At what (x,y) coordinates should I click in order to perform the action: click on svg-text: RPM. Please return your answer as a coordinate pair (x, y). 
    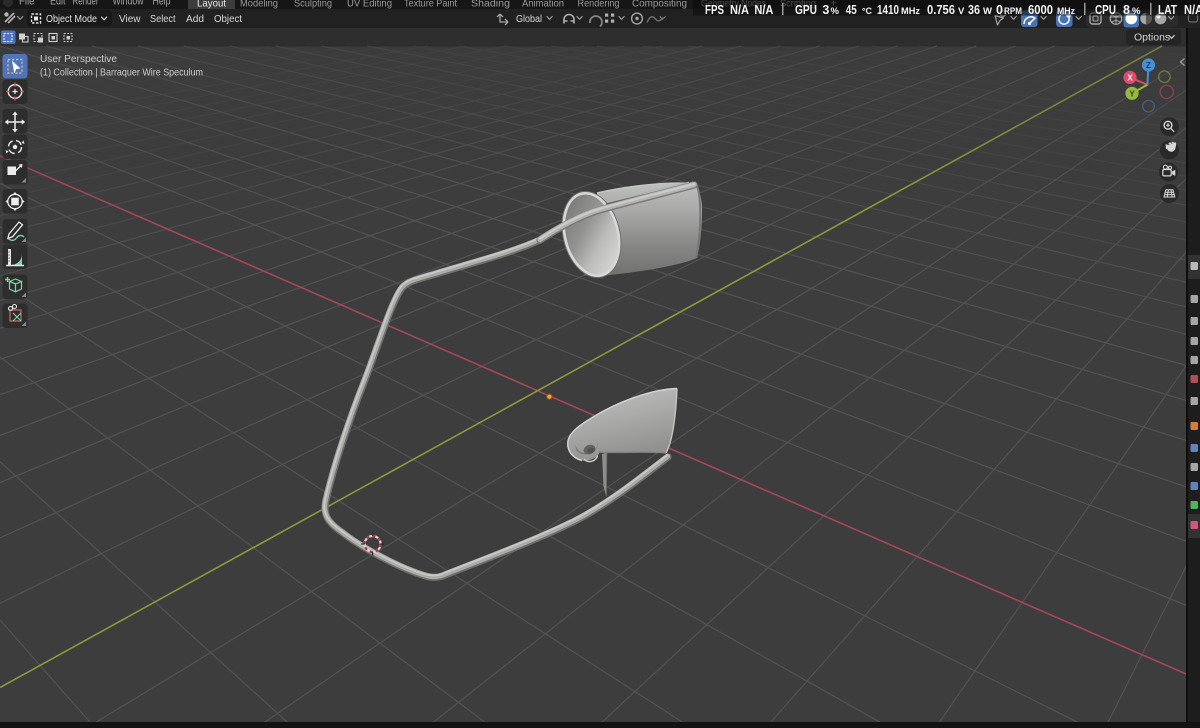
    Looking at the image, I should click on (1013, 11).